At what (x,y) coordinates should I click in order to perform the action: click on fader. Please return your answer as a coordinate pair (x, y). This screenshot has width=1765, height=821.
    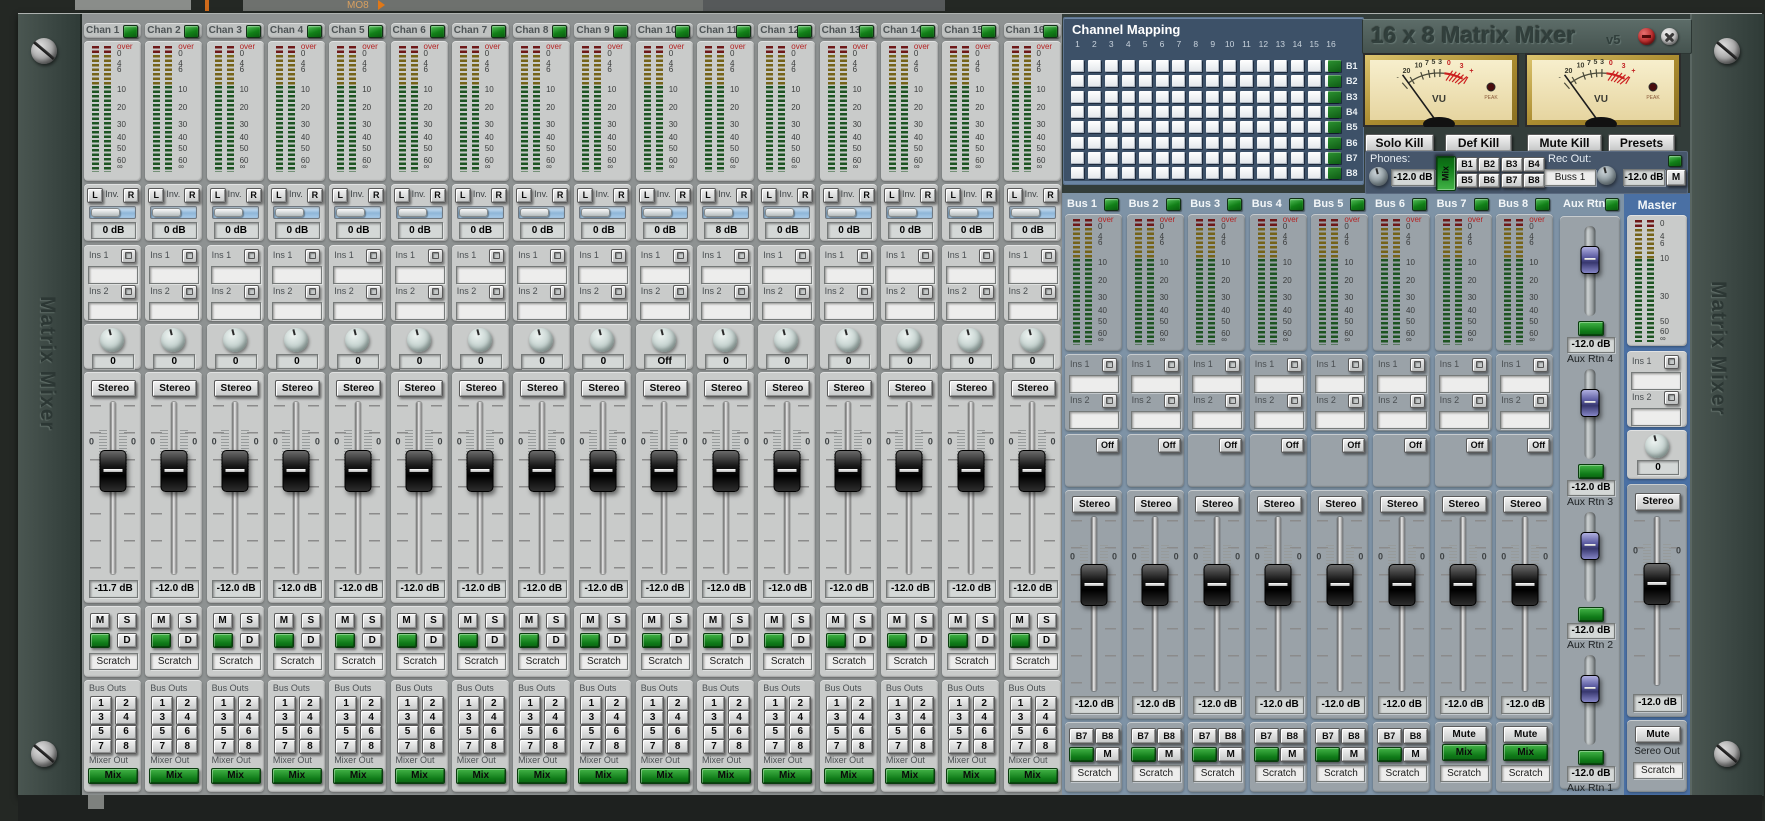
    Looking at the image, I should click on (1590, 700).